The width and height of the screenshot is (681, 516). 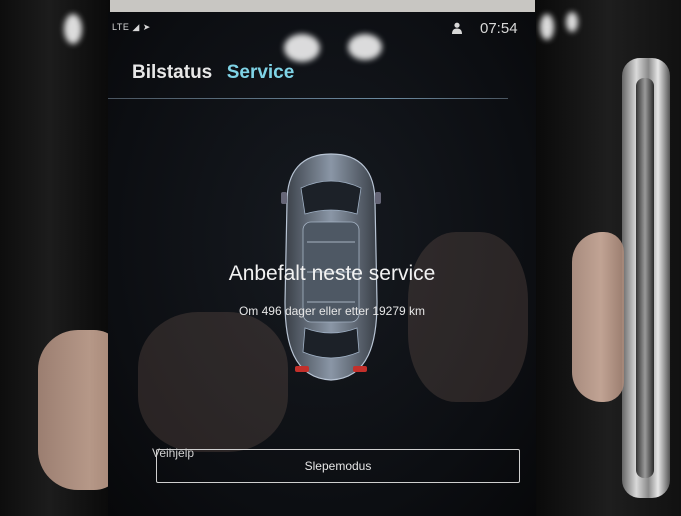 I want to click on tab-divider, so click(x=308, y=98).